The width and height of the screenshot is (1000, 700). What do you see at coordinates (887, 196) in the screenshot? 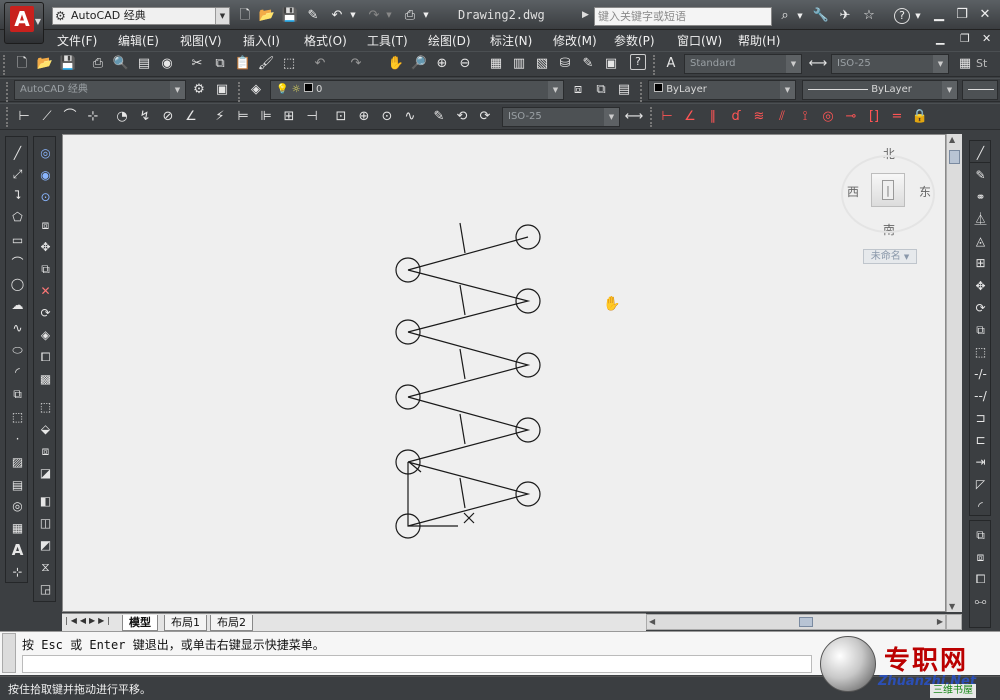
I see `viewcube: | 北 南 东 西` at bounding box center [887, 196].